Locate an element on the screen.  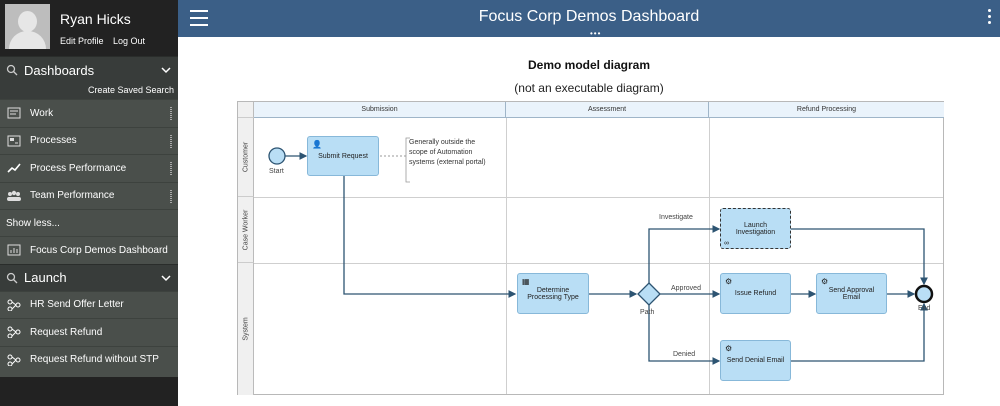
task-label: Launch Investigation is located at coordinates (755, 228).